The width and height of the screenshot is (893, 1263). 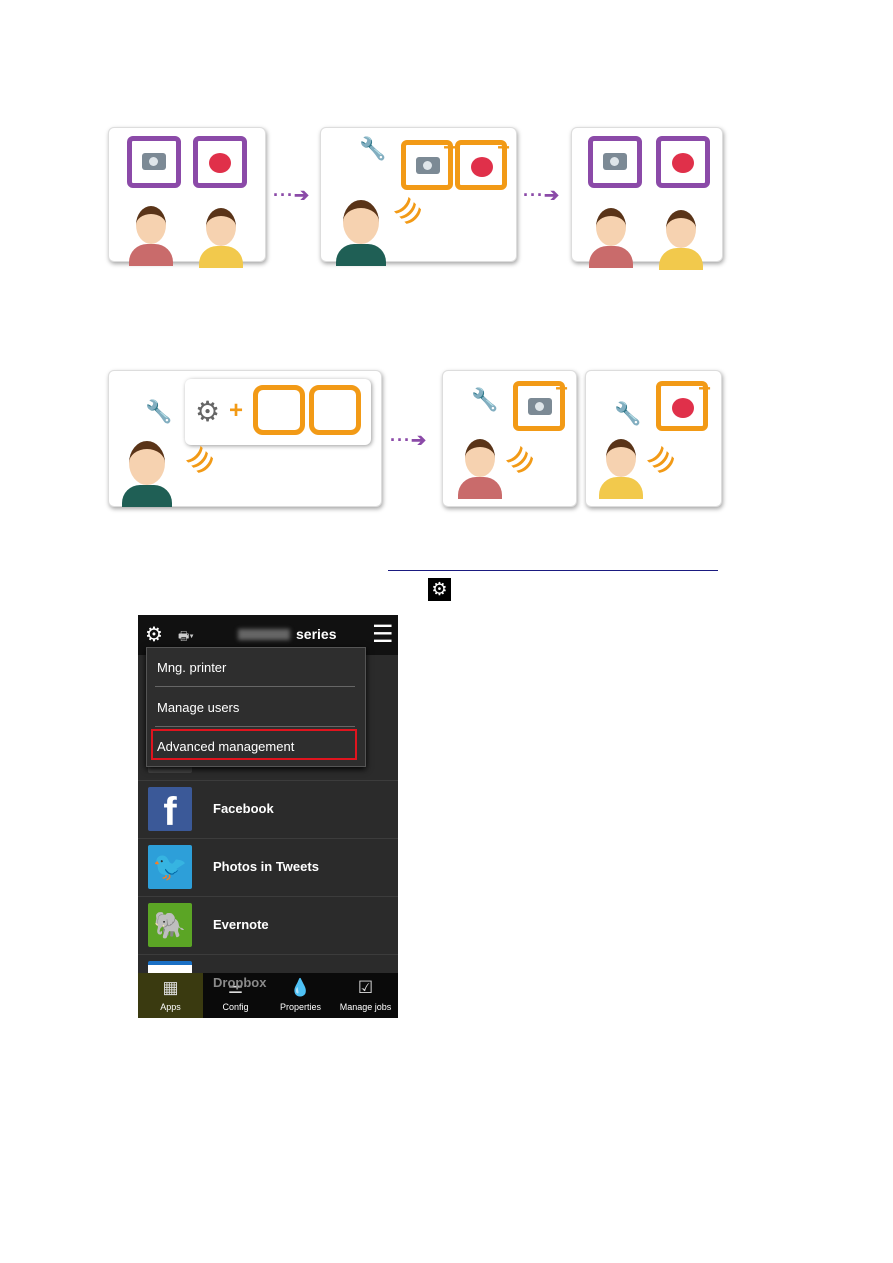 I want to click on app-label-dropbox: Dropbox, so click(x=239, y=982).